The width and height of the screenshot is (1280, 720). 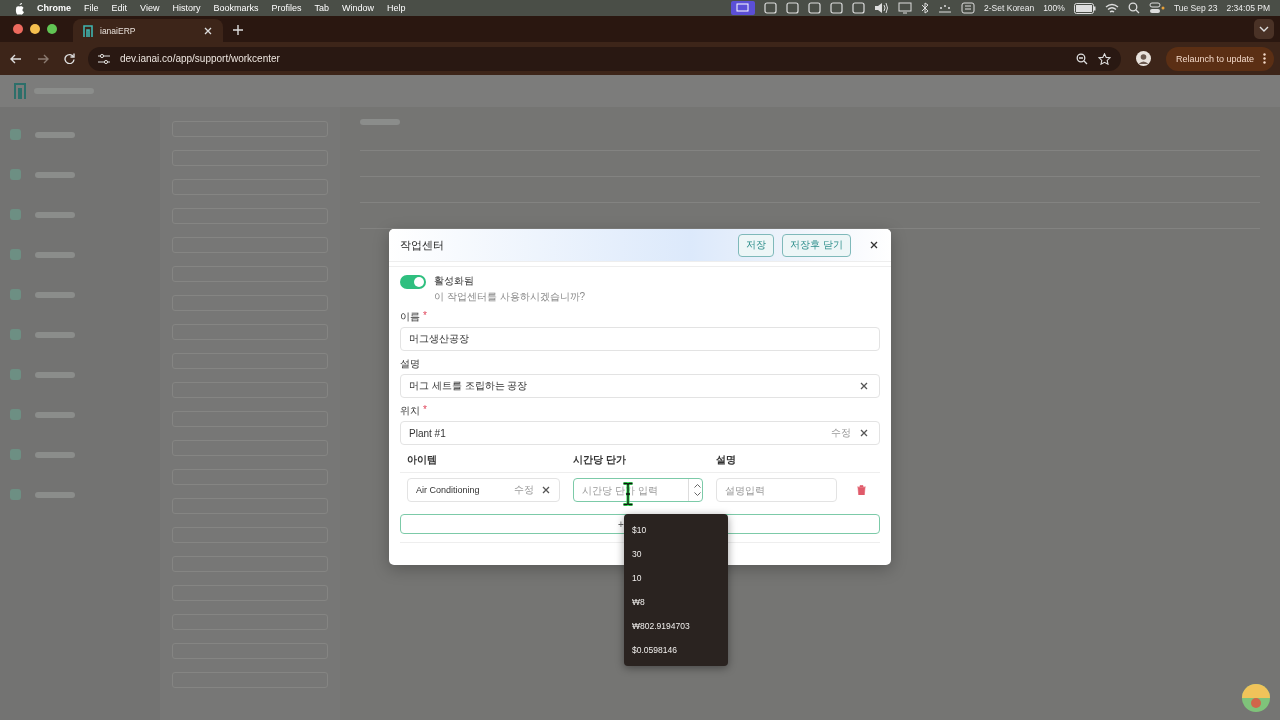 I want to click on close-icon, so click(x=874, y=245).